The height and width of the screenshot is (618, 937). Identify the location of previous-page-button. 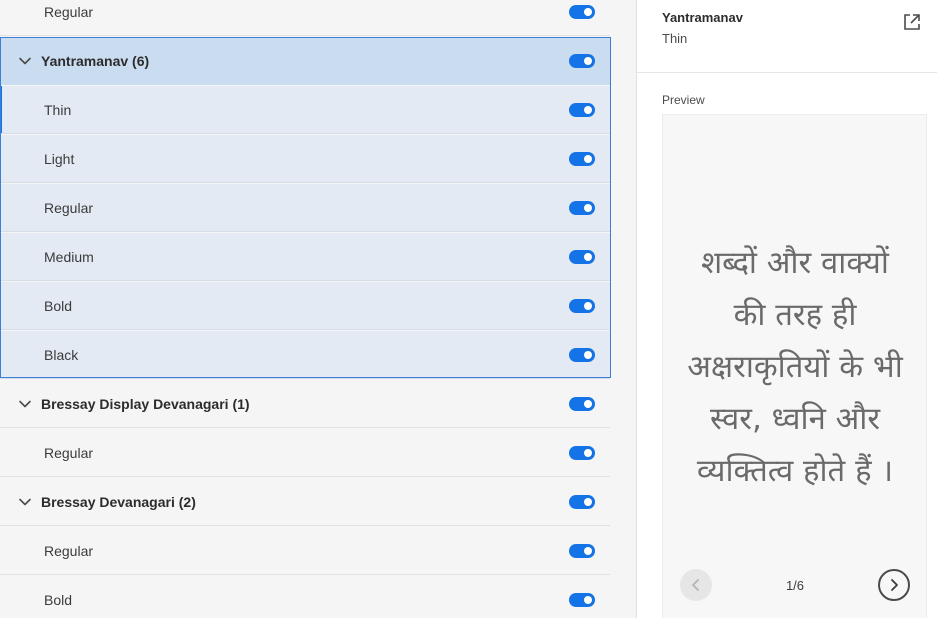
(696, 585).